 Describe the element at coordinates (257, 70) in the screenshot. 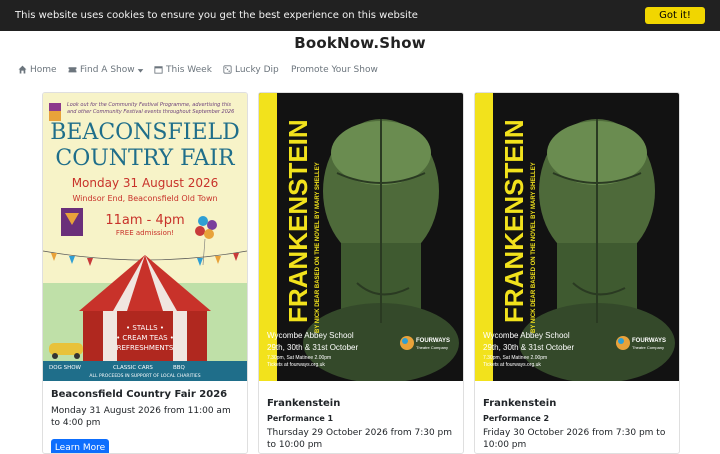

I see `nav-lucky-dip-label: Lucky Dip` at that location.